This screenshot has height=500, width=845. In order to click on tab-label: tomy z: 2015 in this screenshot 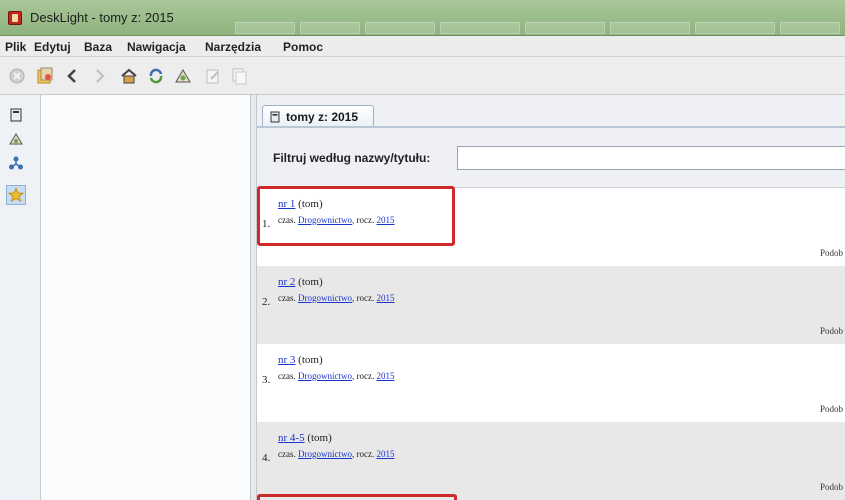, I will do `click(322, 116)`.